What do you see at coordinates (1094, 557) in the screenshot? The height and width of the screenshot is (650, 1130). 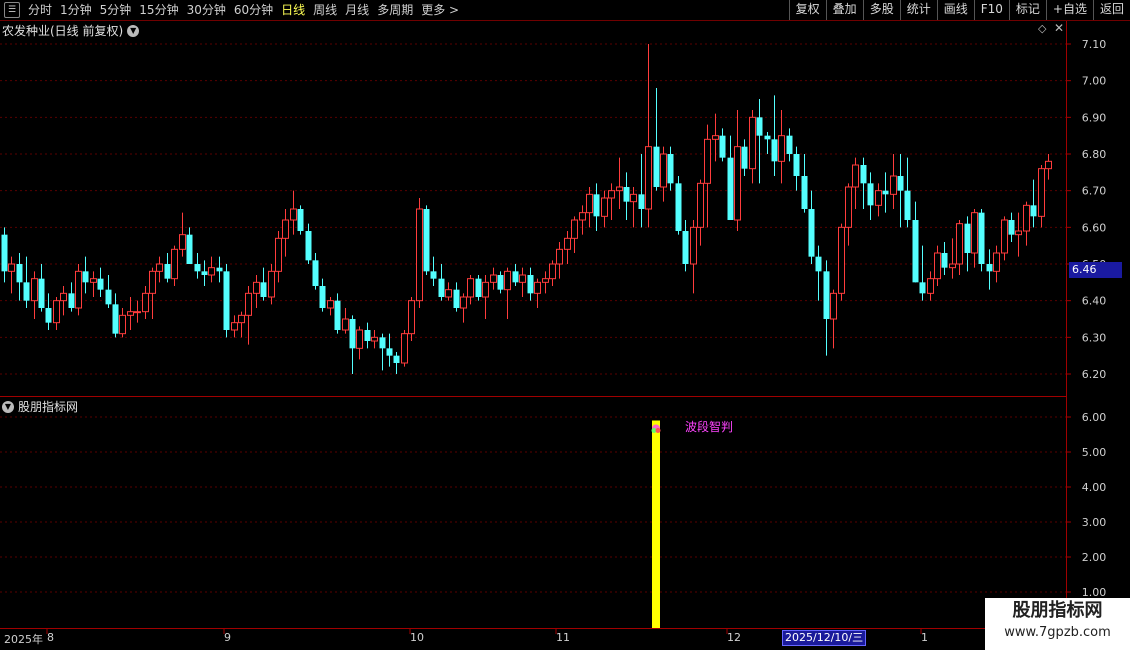 I see `y-tick-label: 2.00` at bounding box center [1094, 557].